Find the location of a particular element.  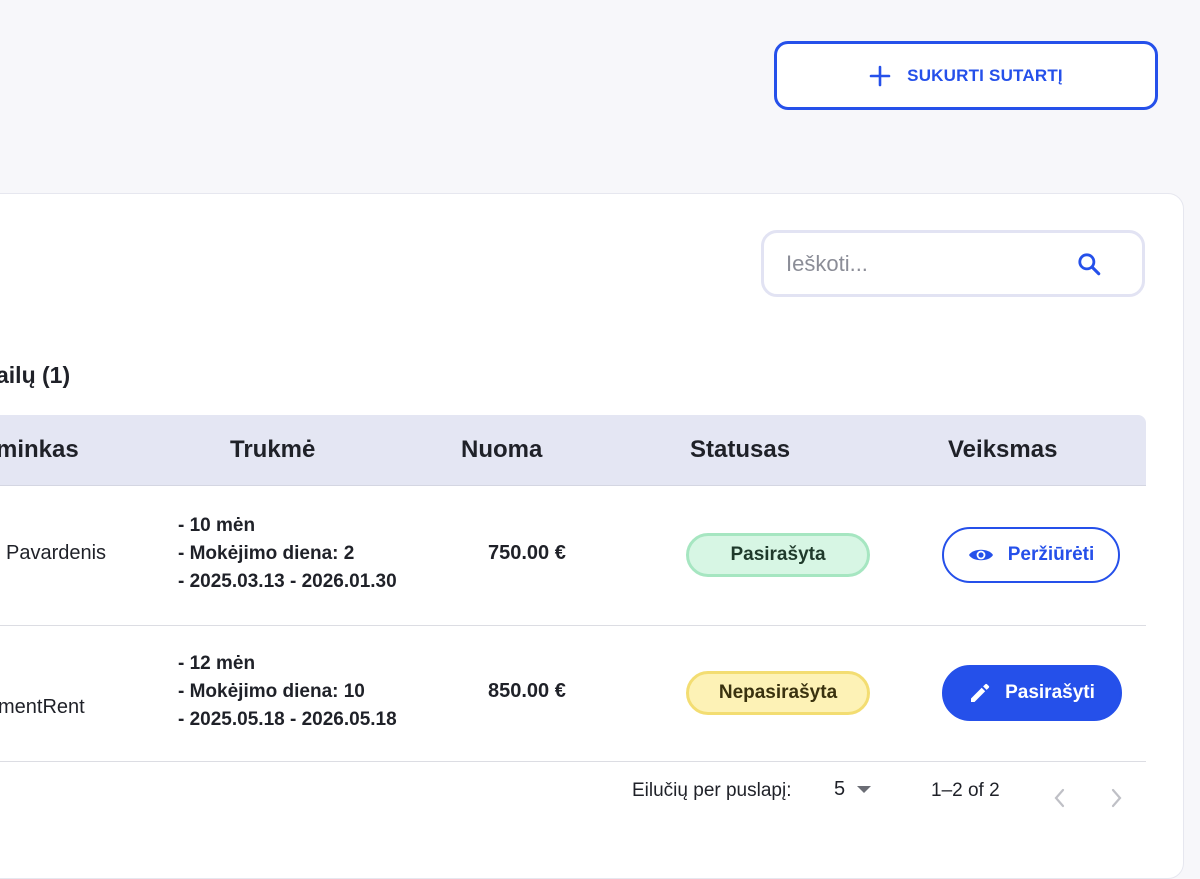

column-header-rent: Nuoma is located at coordinates (502, 449).